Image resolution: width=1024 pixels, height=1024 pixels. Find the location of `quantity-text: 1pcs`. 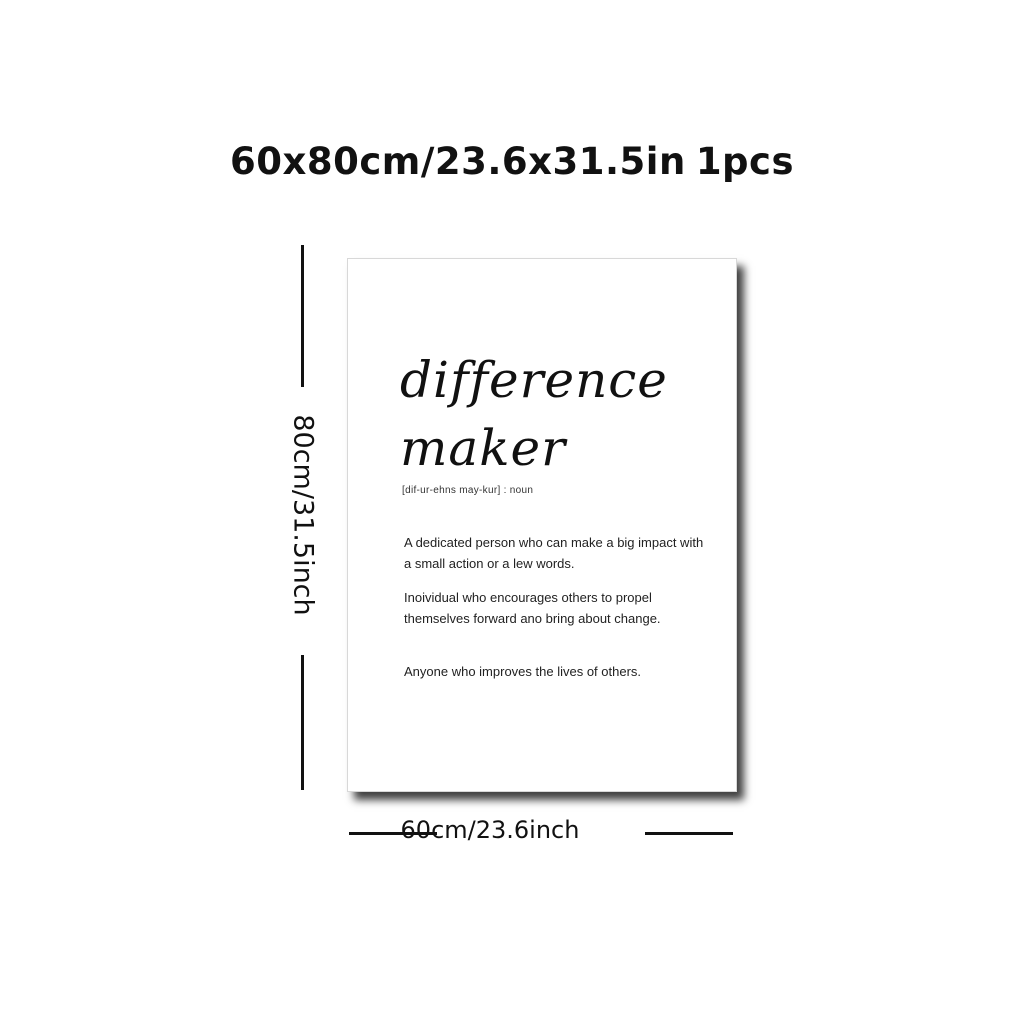

quantity-text: 1pcs is located at coordinates (744, 161).